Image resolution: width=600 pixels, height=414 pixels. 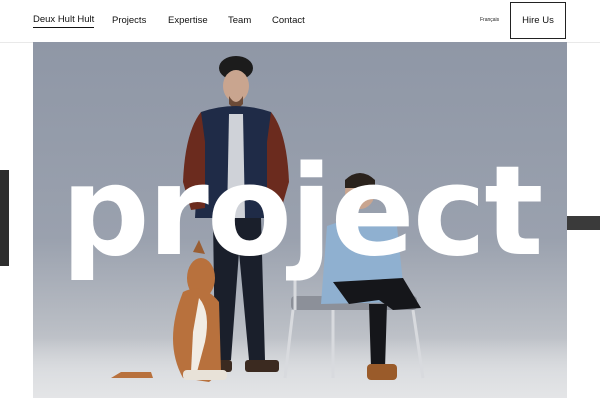 I want to click on side-scroll-indicator-right, so click(x=583, y=223).